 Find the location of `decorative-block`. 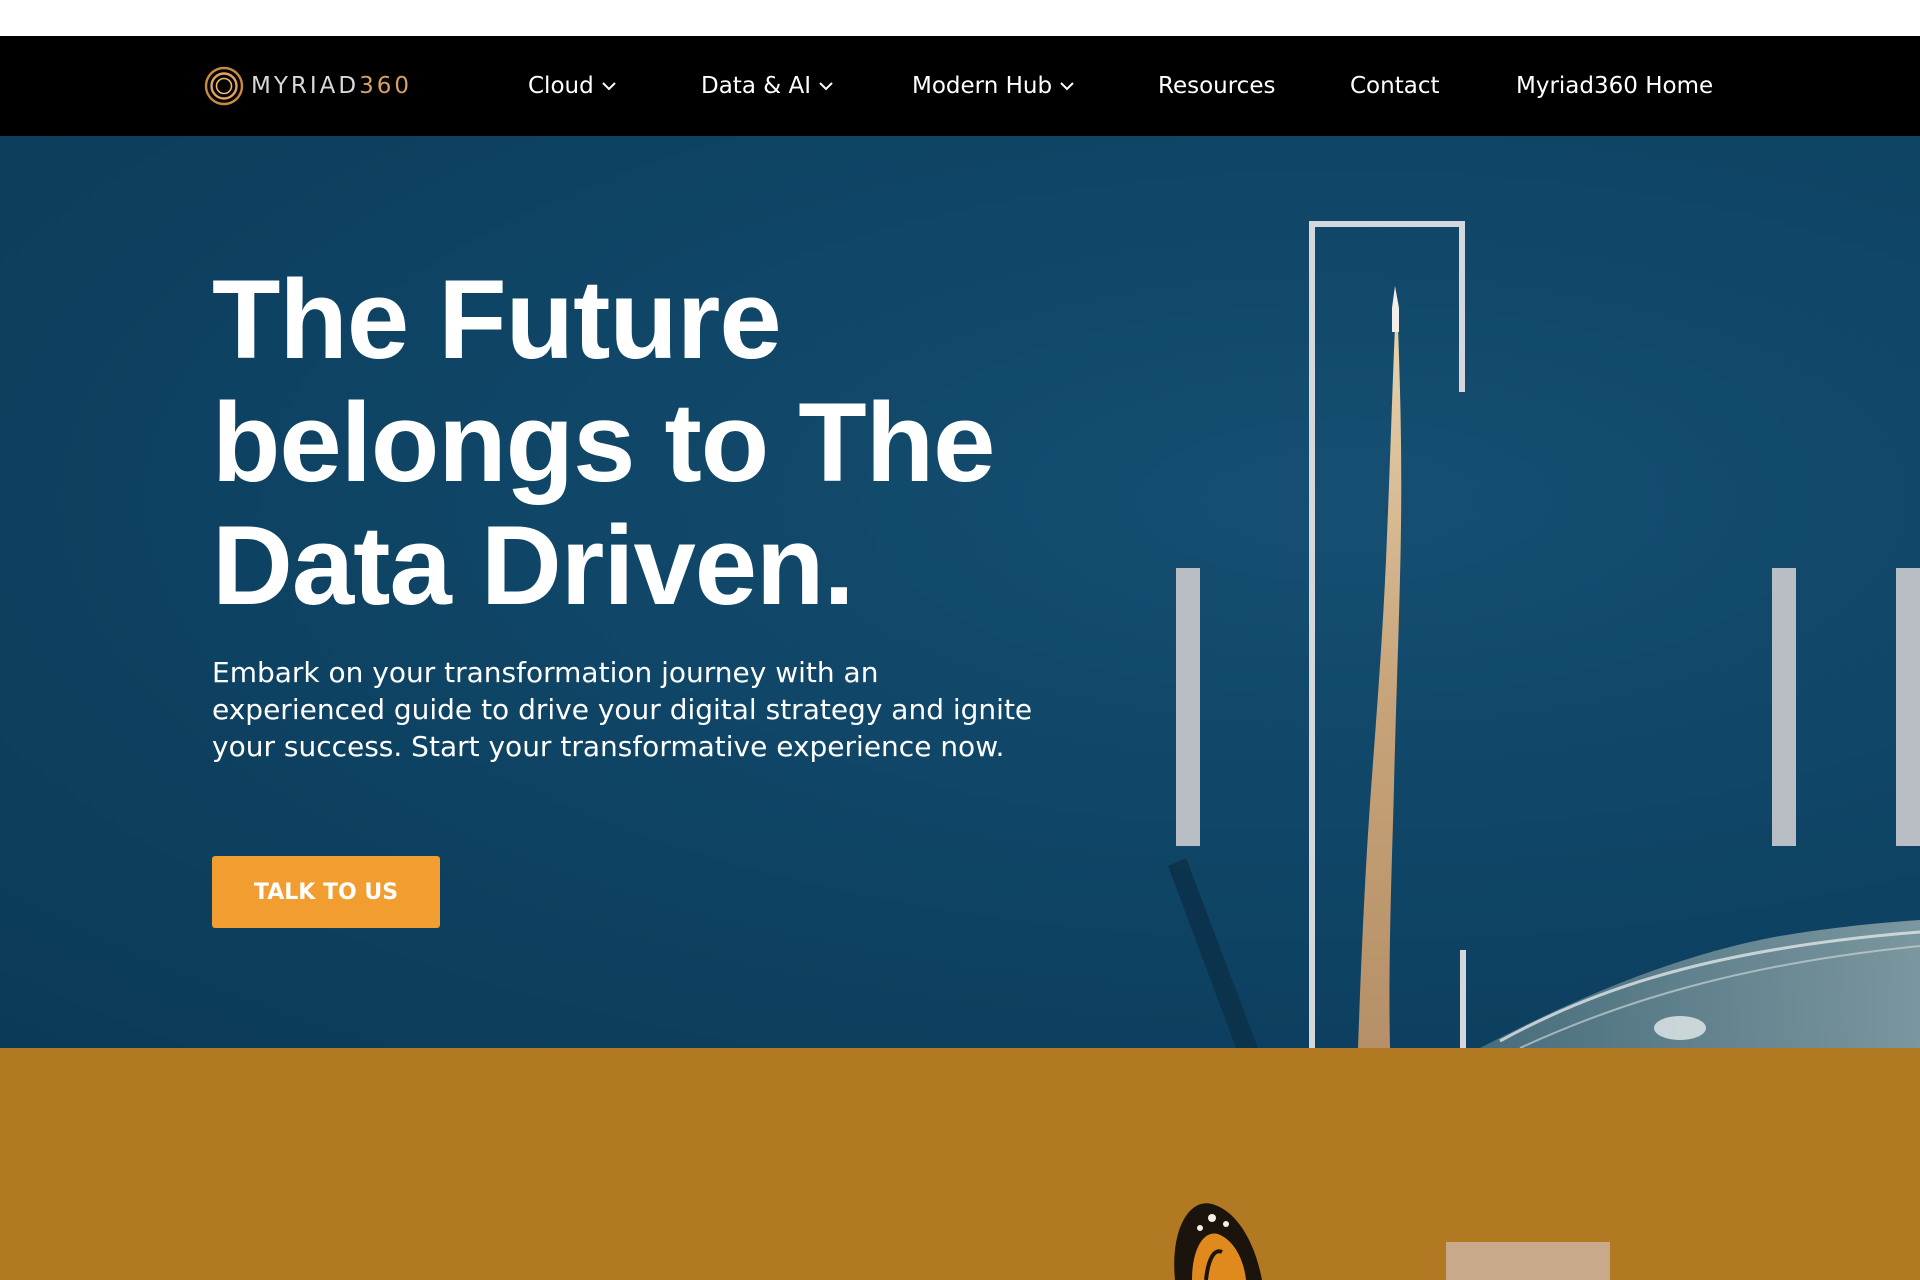

decorative-block is located at coordinates (1528, 1261).